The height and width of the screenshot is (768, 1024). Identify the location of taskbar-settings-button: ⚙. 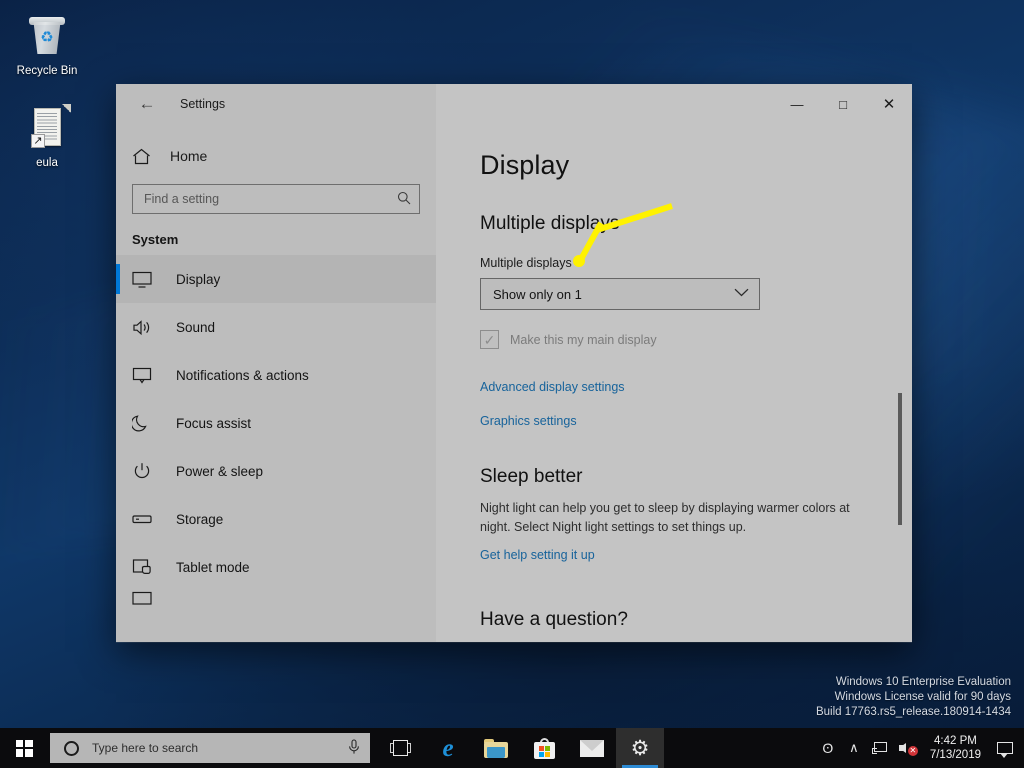
(640, 748).